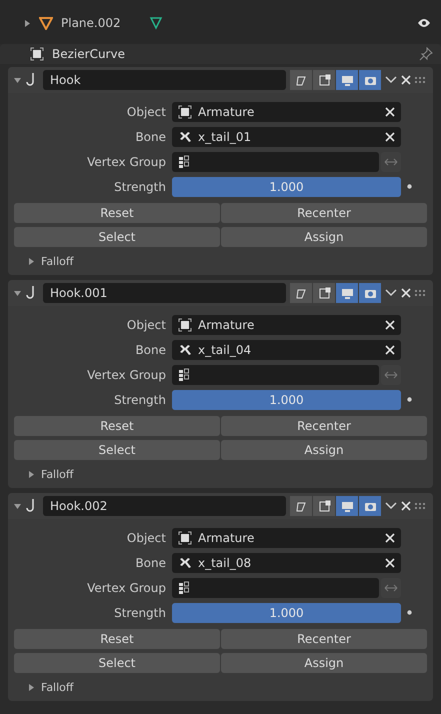  I want to click on object-name: BezierCurve, so click(89, 54).